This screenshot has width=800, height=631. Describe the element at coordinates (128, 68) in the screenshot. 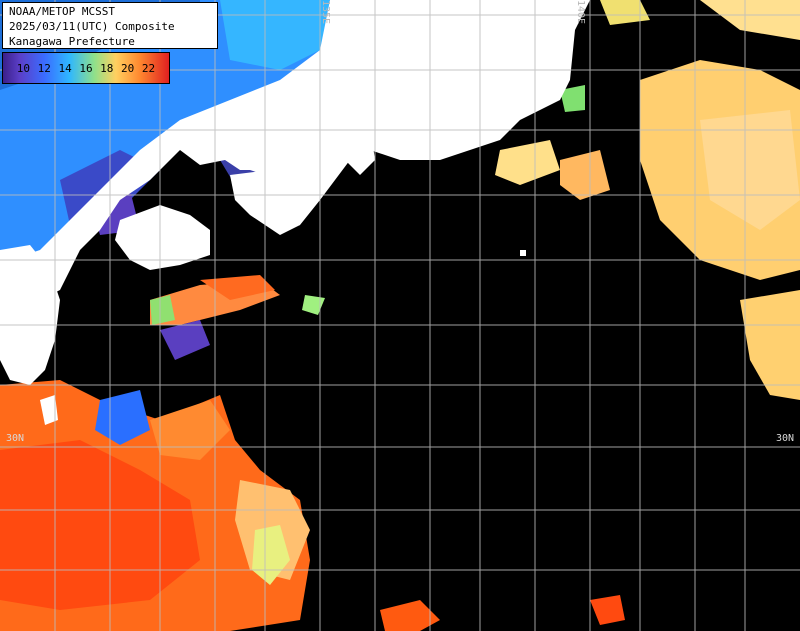

I see `legend-label-20: 20` at that location.